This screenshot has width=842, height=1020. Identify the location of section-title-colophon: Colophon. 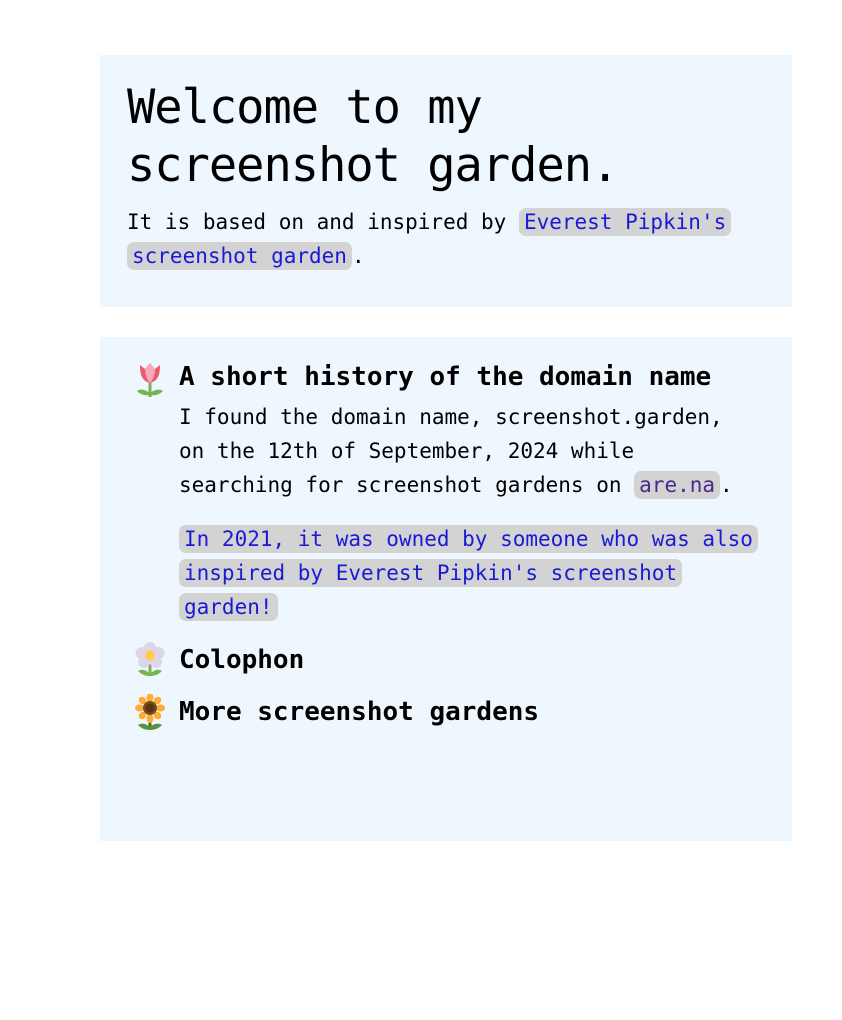
(468, 660).